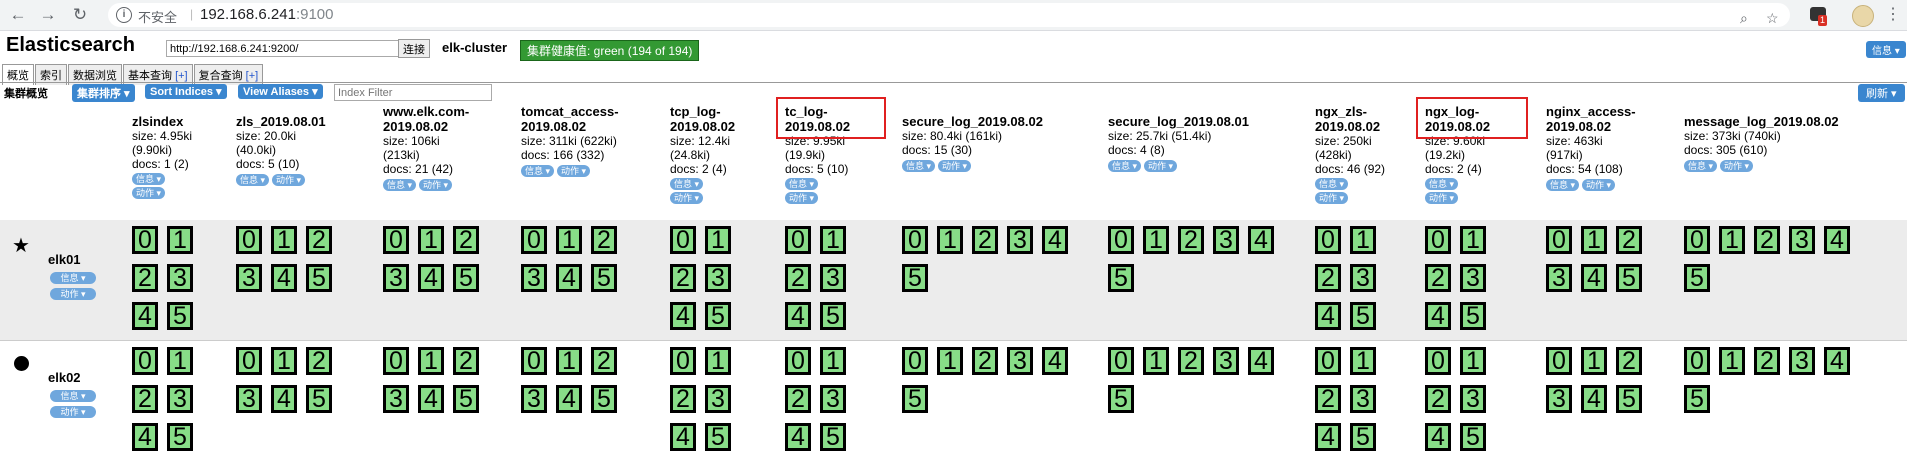  Describe the element at coordinates (414, 48) in the screenshot. I see `connect-button: 连接` at that location.